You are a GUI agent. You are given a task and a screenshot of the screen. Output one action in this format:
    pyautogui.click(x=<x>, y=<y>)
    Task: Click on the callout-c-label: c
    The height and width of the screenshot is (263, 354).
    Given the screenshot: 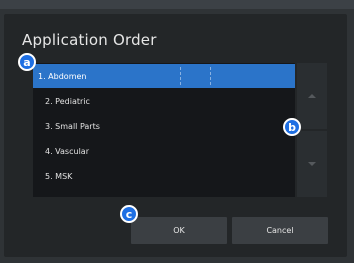 What is the action you would take?
    pyautogui.click(x=129, y=214)
    